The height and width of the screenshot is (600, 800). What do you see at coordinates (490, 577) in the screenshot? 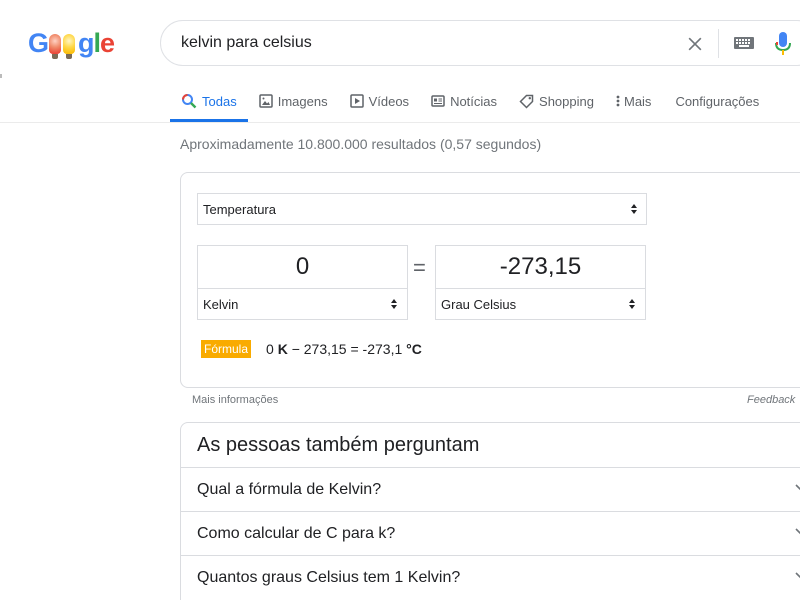
I see `paa-question: Quantos graus Celsius tem 1 Kelvin?` at bounding box center [490, 577].